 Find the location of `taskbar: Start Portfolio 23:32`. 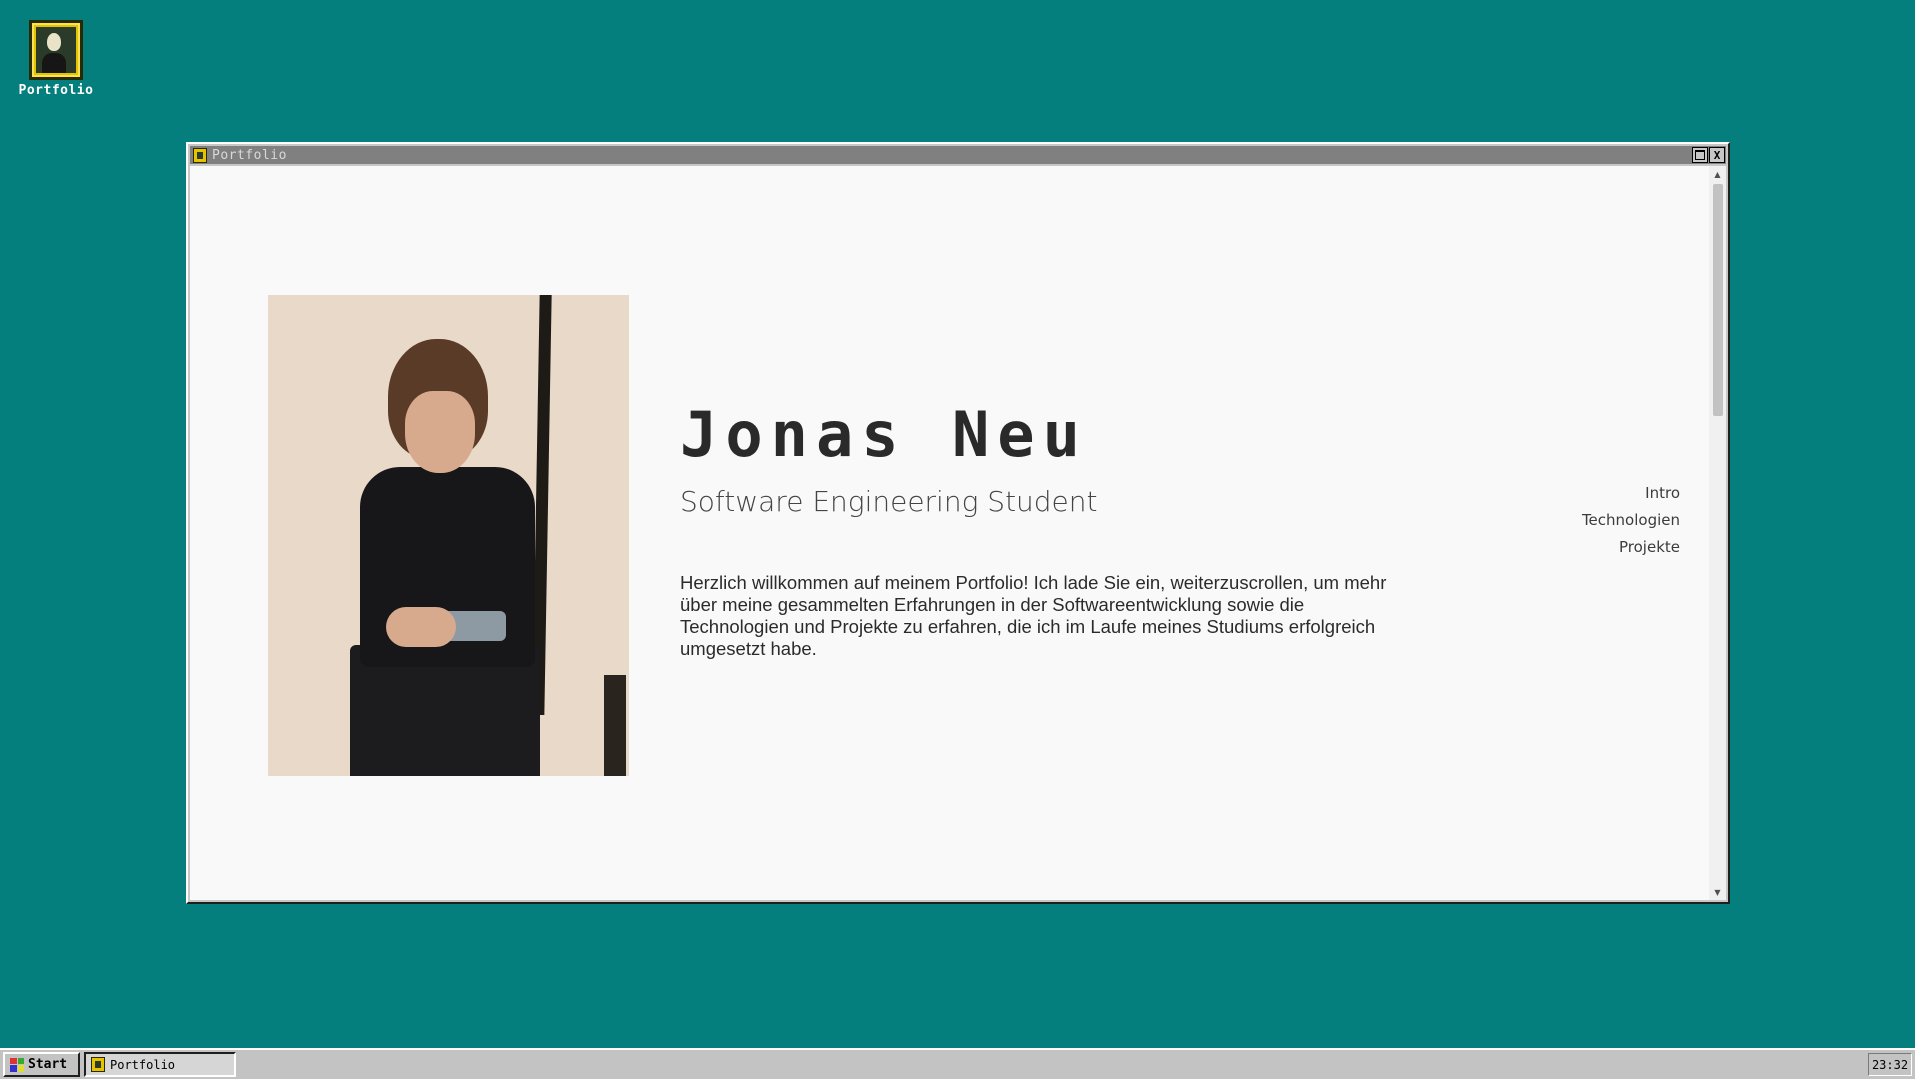

taskbar: Start Portfolio 23:32 is located at coordinates (957, 1063).